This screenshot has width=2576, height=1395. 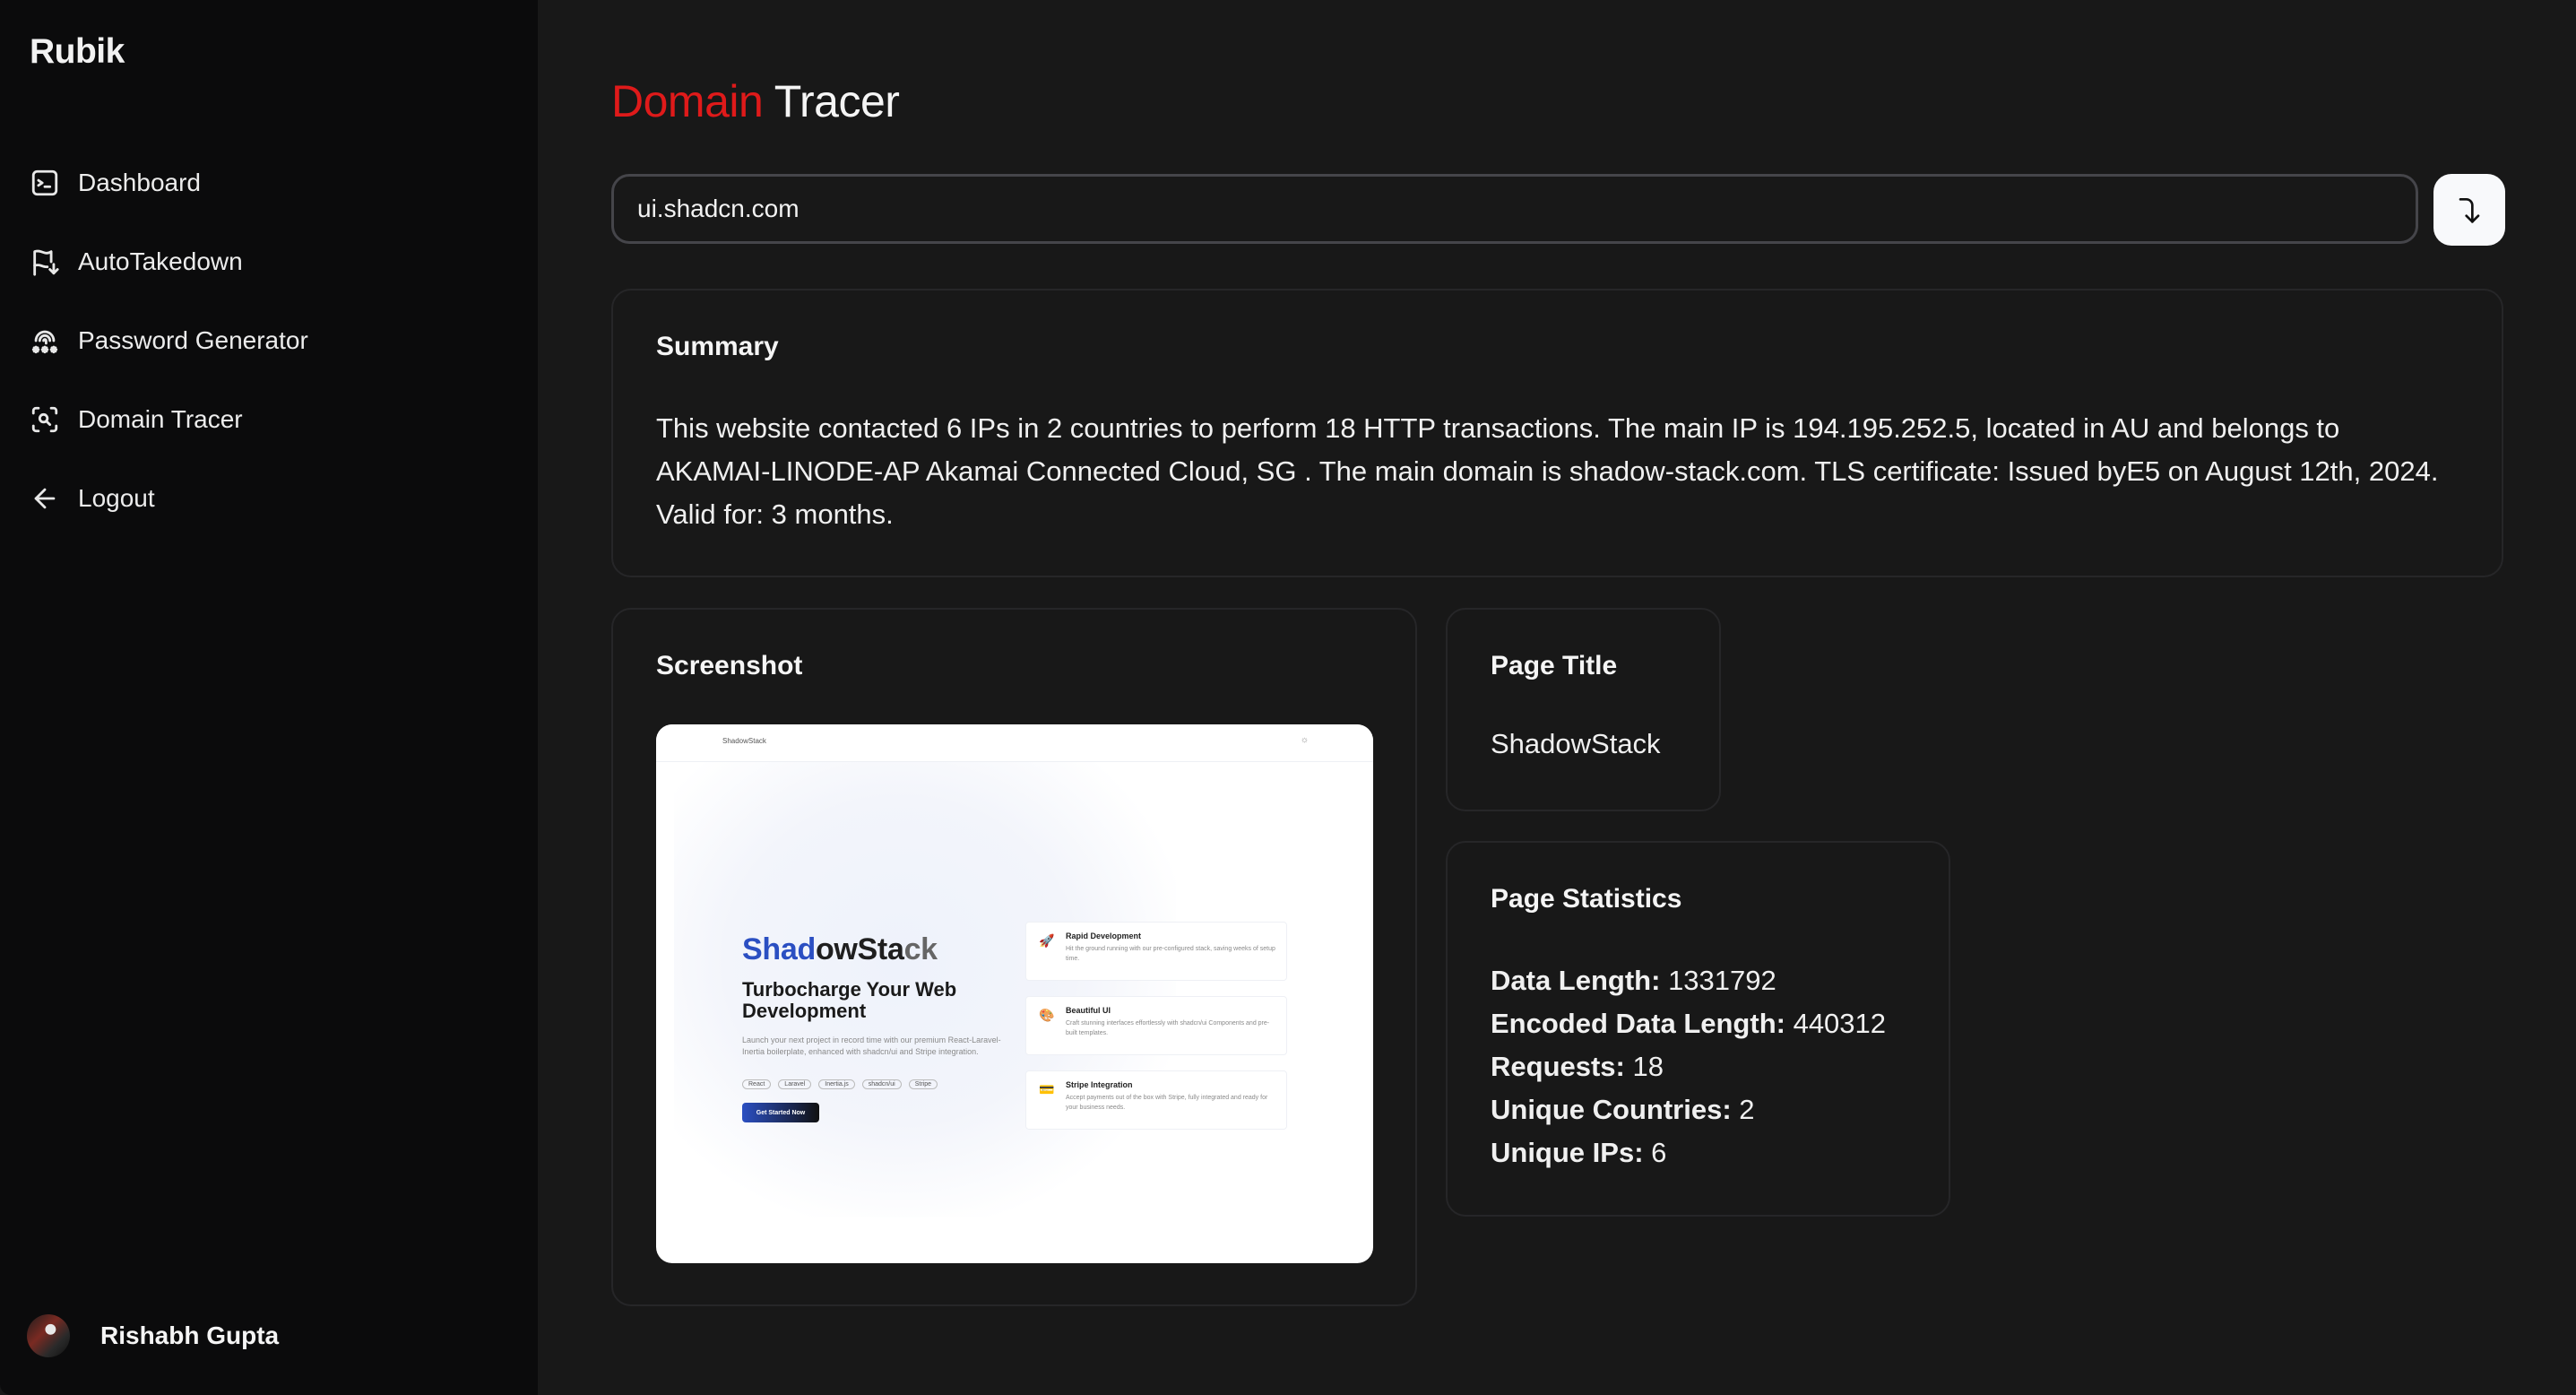 What do you see at coordinates (1688, 1152) in the screenshot?
I see `stat-unique-ips: Unique IPs: 6` at bounding box center [1688, 1152].